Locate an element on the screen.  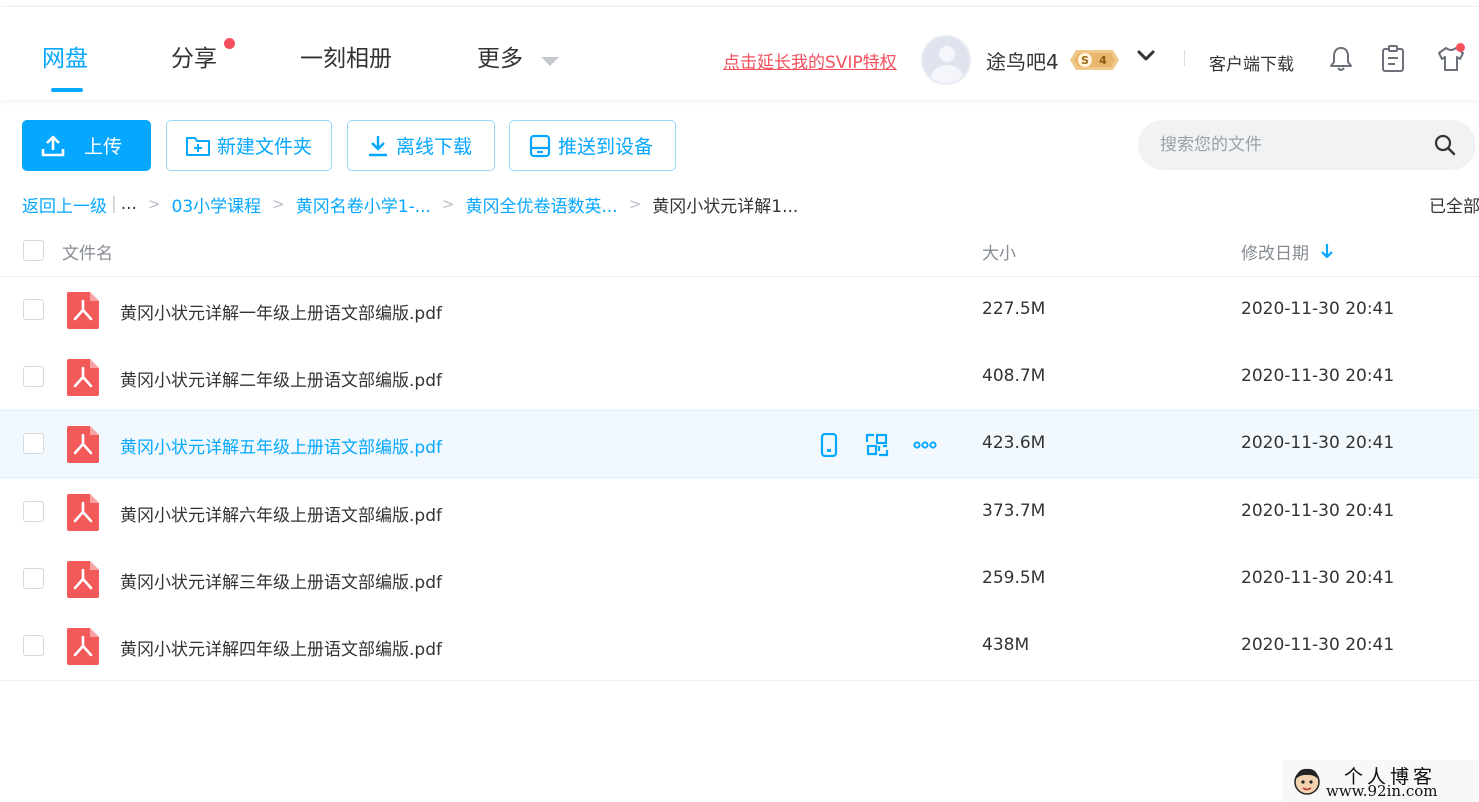
push-to-device-button: 推送到设备 is located at coordinates (592, 145).